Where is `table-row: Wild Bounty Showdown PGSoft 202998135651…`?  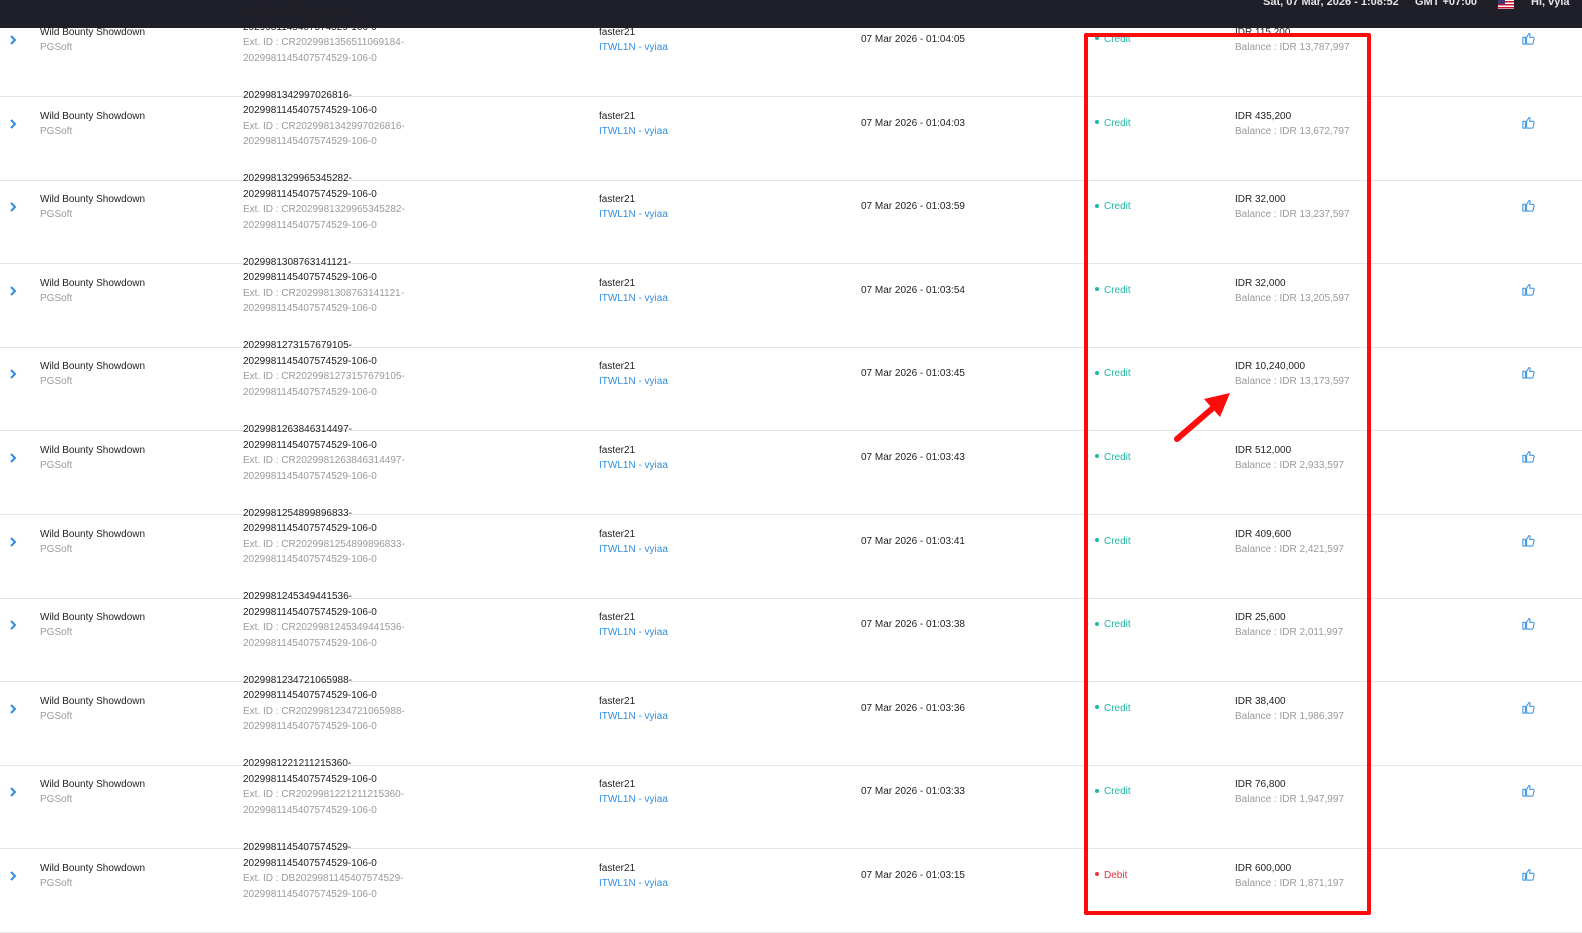 table-row: Wild Bounty Showdown PGSoft 202998135651… is located at coordinates (791, 51).